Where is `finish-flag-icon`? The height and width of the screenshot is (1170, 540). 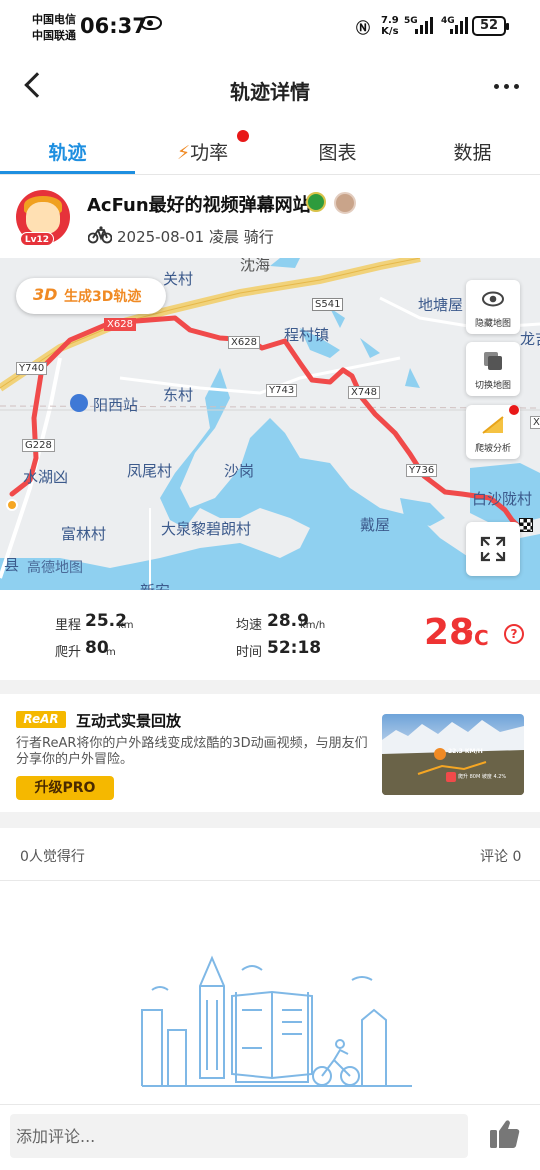
finish-flag-icon is located at coordinates (526, 525).